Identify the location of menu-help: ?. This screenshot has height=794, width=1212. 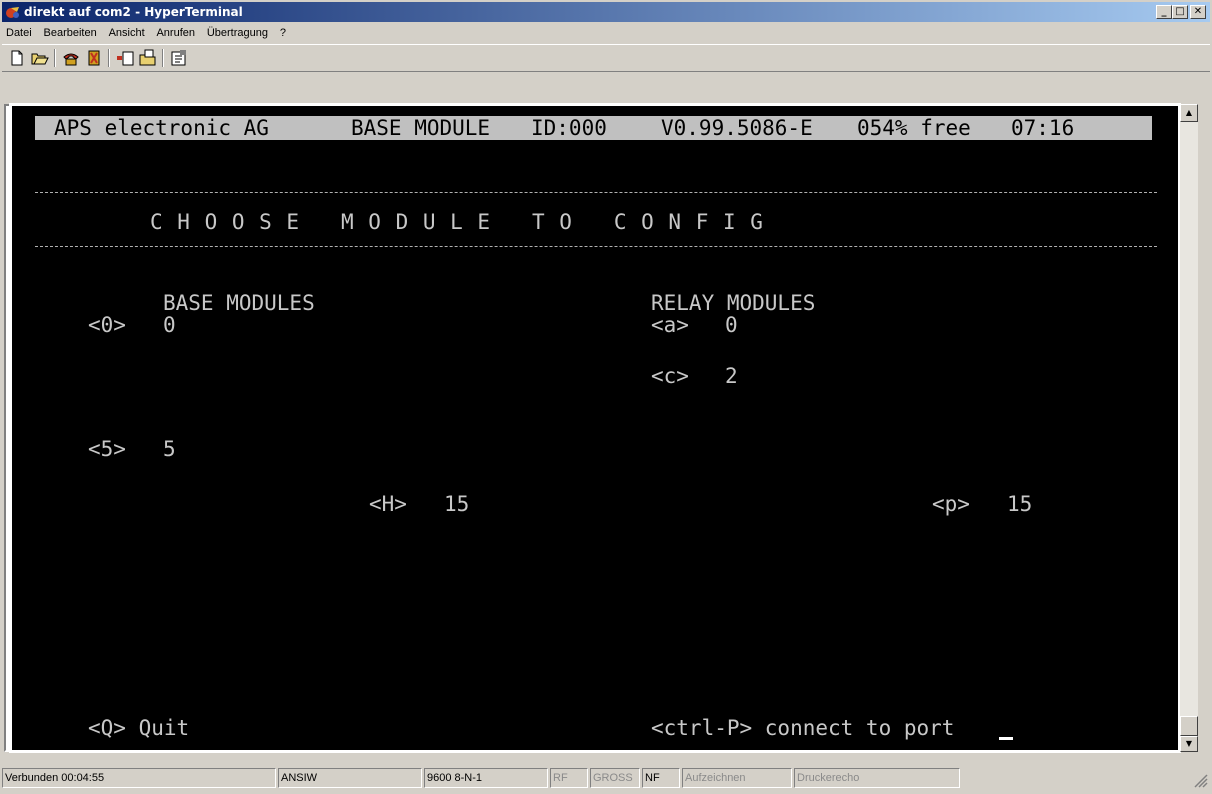
(283, 33).